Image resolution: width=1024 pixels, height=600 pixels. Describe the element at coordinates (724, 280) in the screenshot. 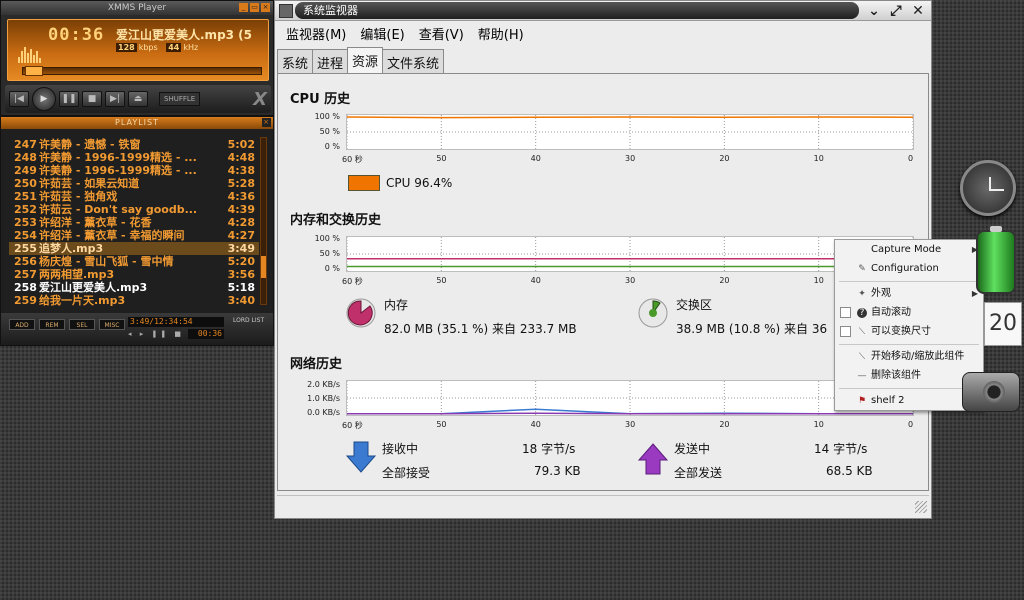

I see `x-tick-label: 20` at that location.